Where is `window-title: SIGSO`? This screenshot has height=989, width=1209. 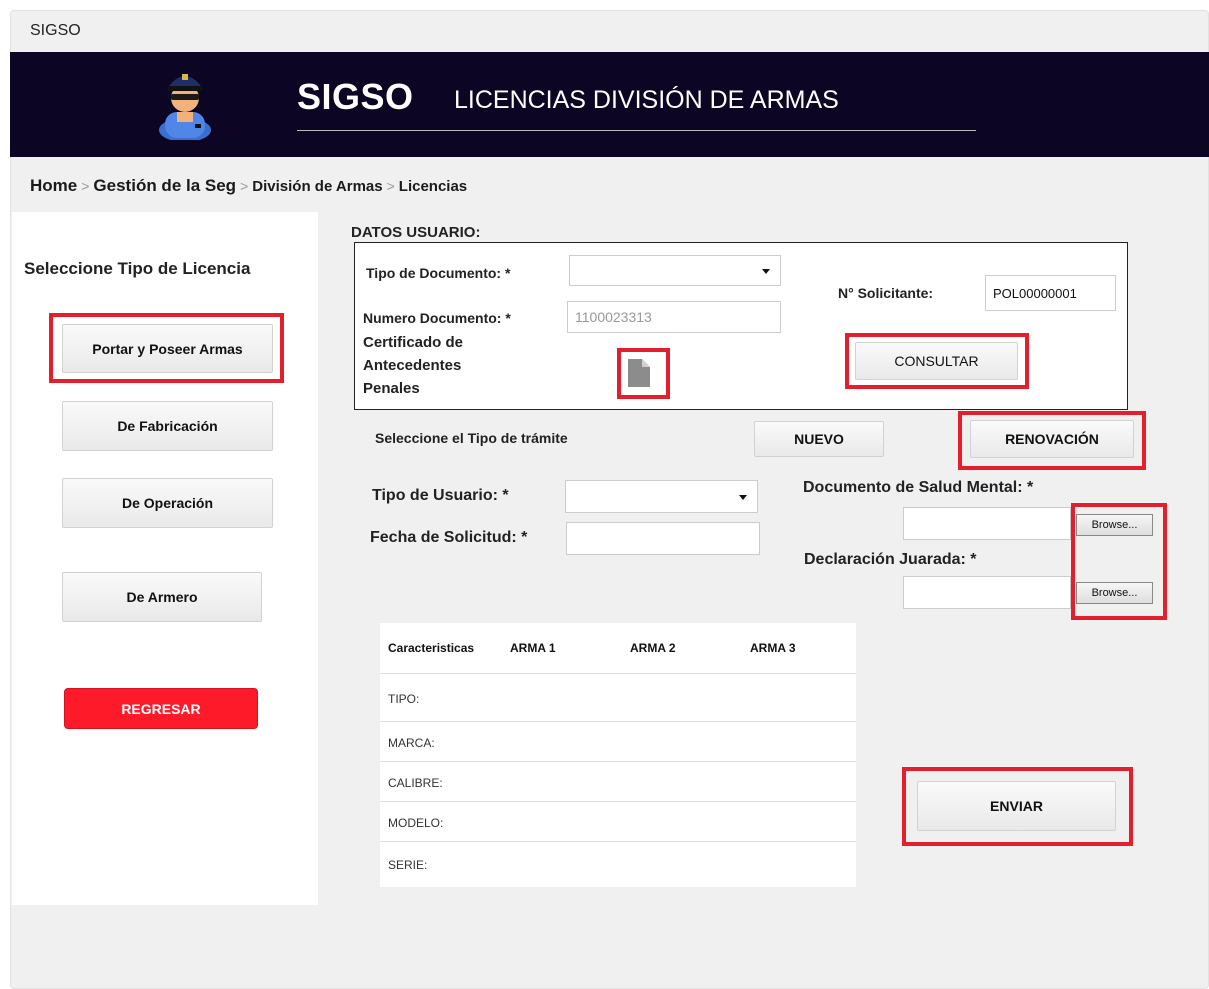 window-title: SIGSO is located at coordinates (55, 30).